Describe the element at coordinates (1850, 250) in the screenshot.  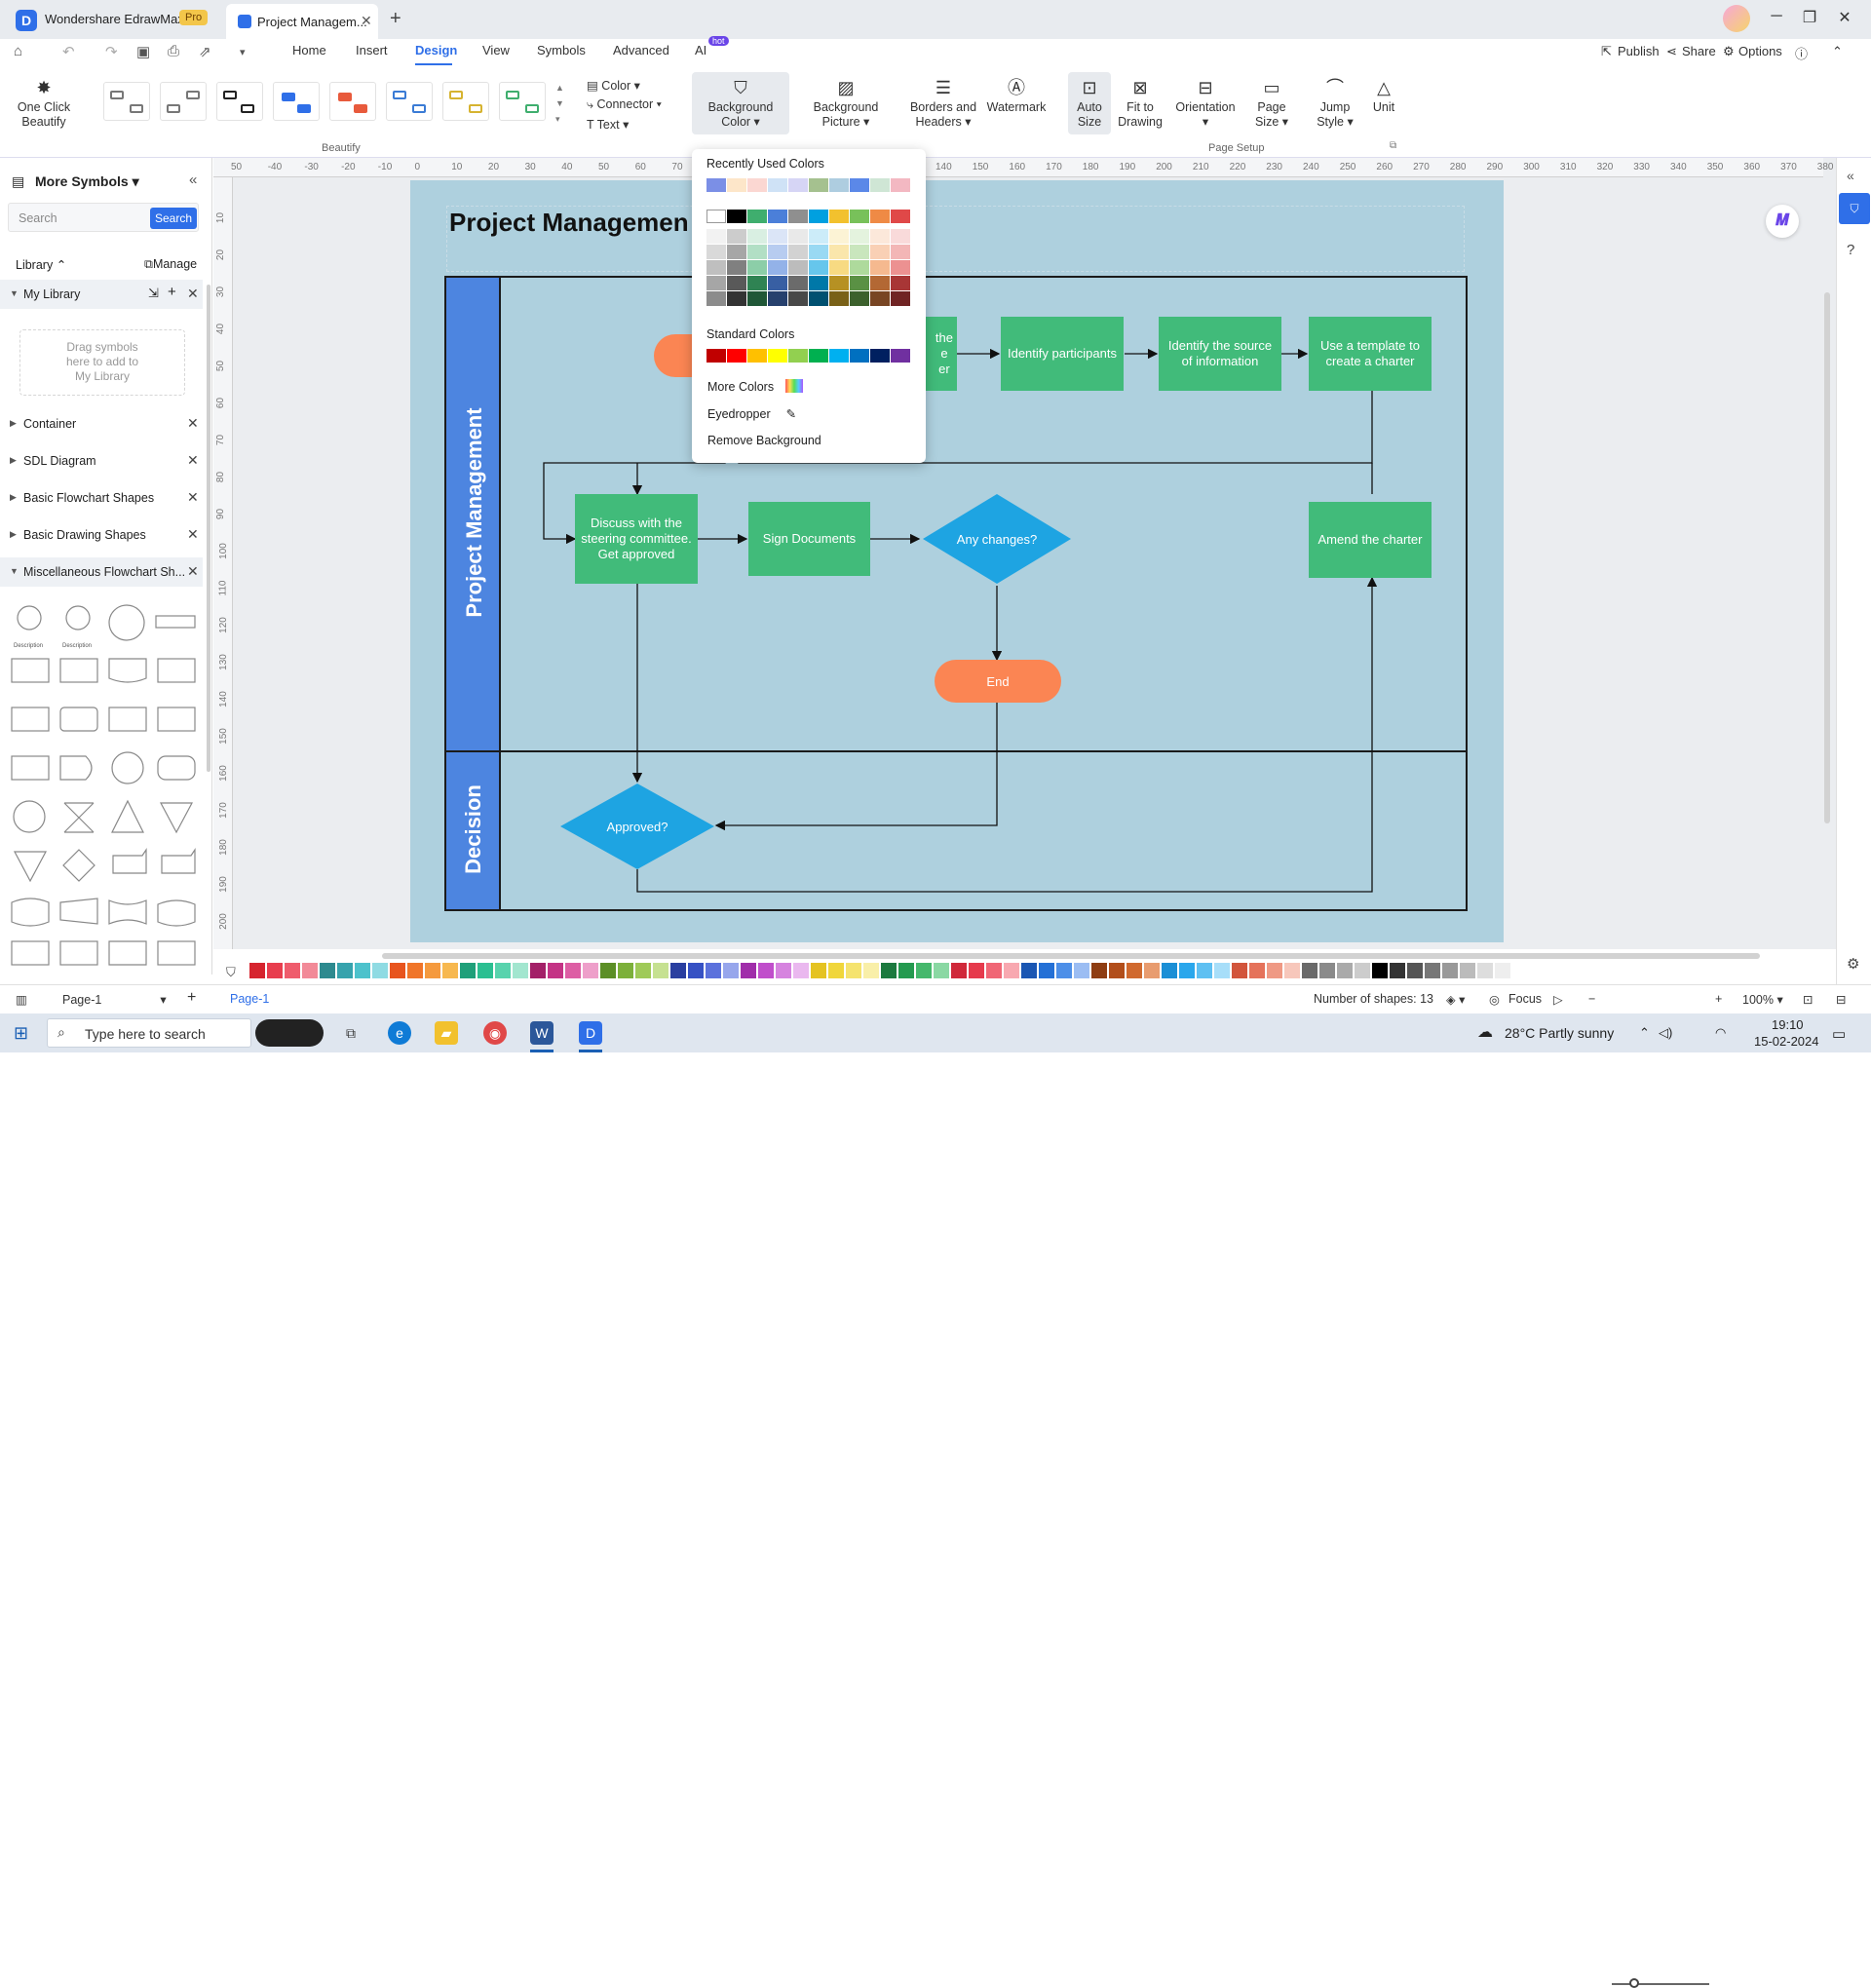
I see `help-circle-icon: ?` at that location.